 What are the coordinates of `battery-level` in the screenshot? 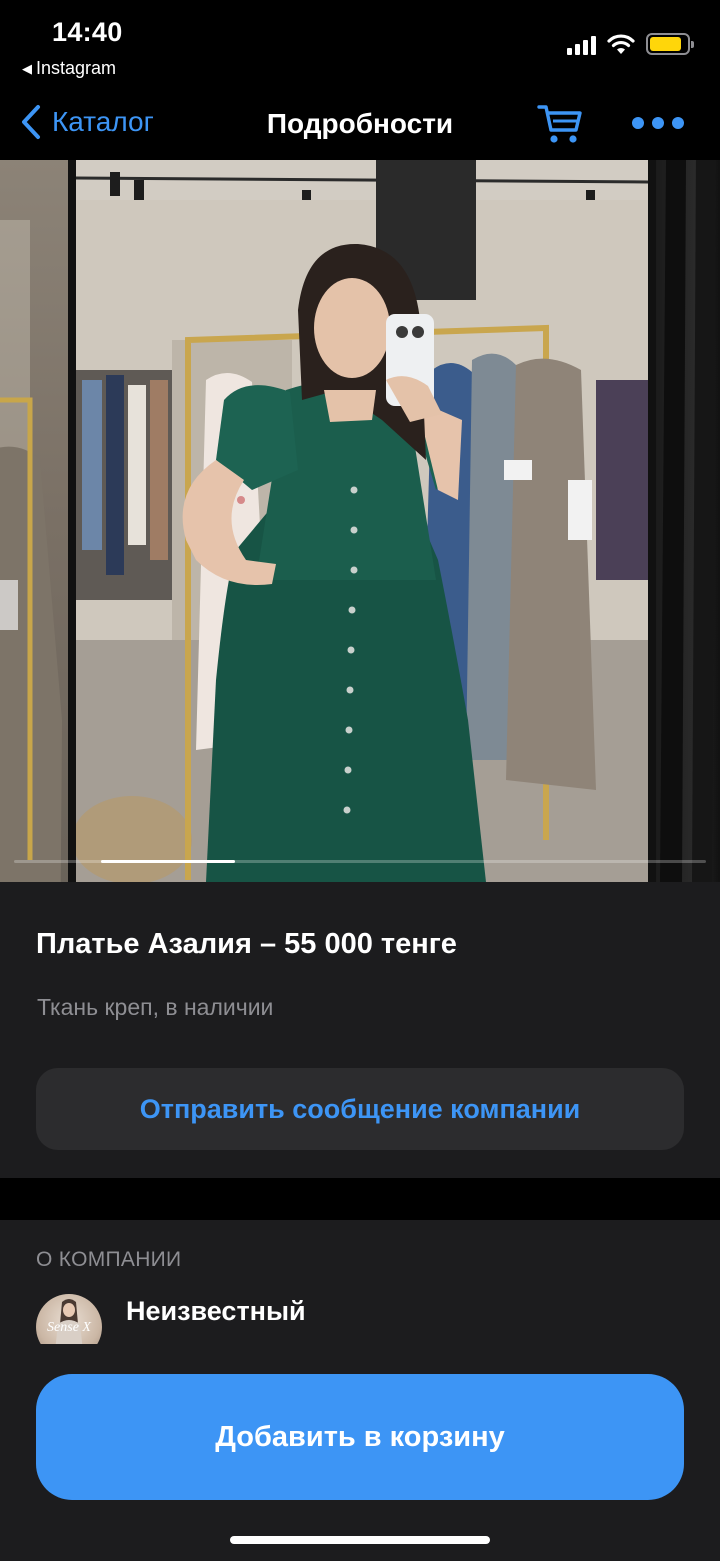 It's located at (665, 44).